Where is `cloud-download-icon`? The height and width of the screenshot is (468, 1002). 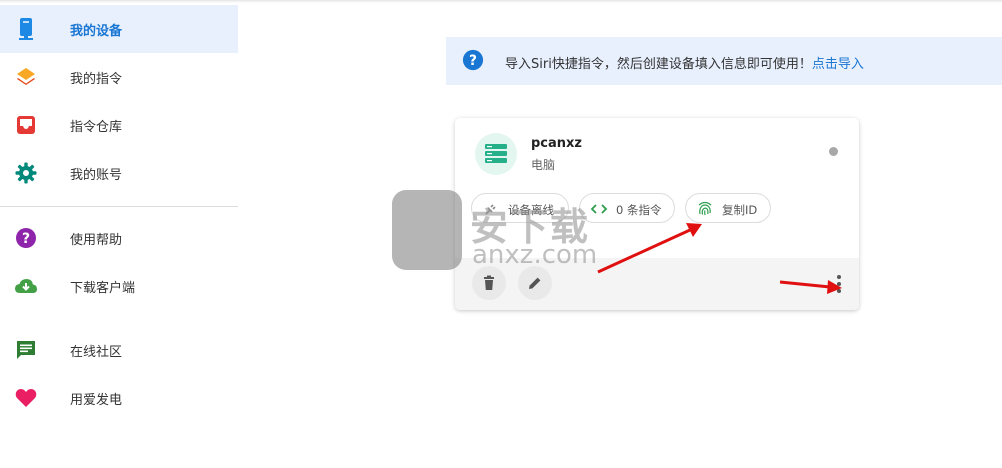 cloud-download-icon is located at coordinates (26, 286).